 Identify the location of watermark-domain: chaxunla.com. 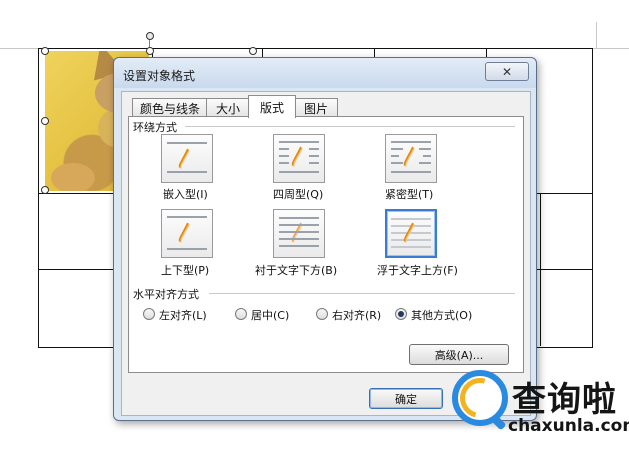
(568, 426).